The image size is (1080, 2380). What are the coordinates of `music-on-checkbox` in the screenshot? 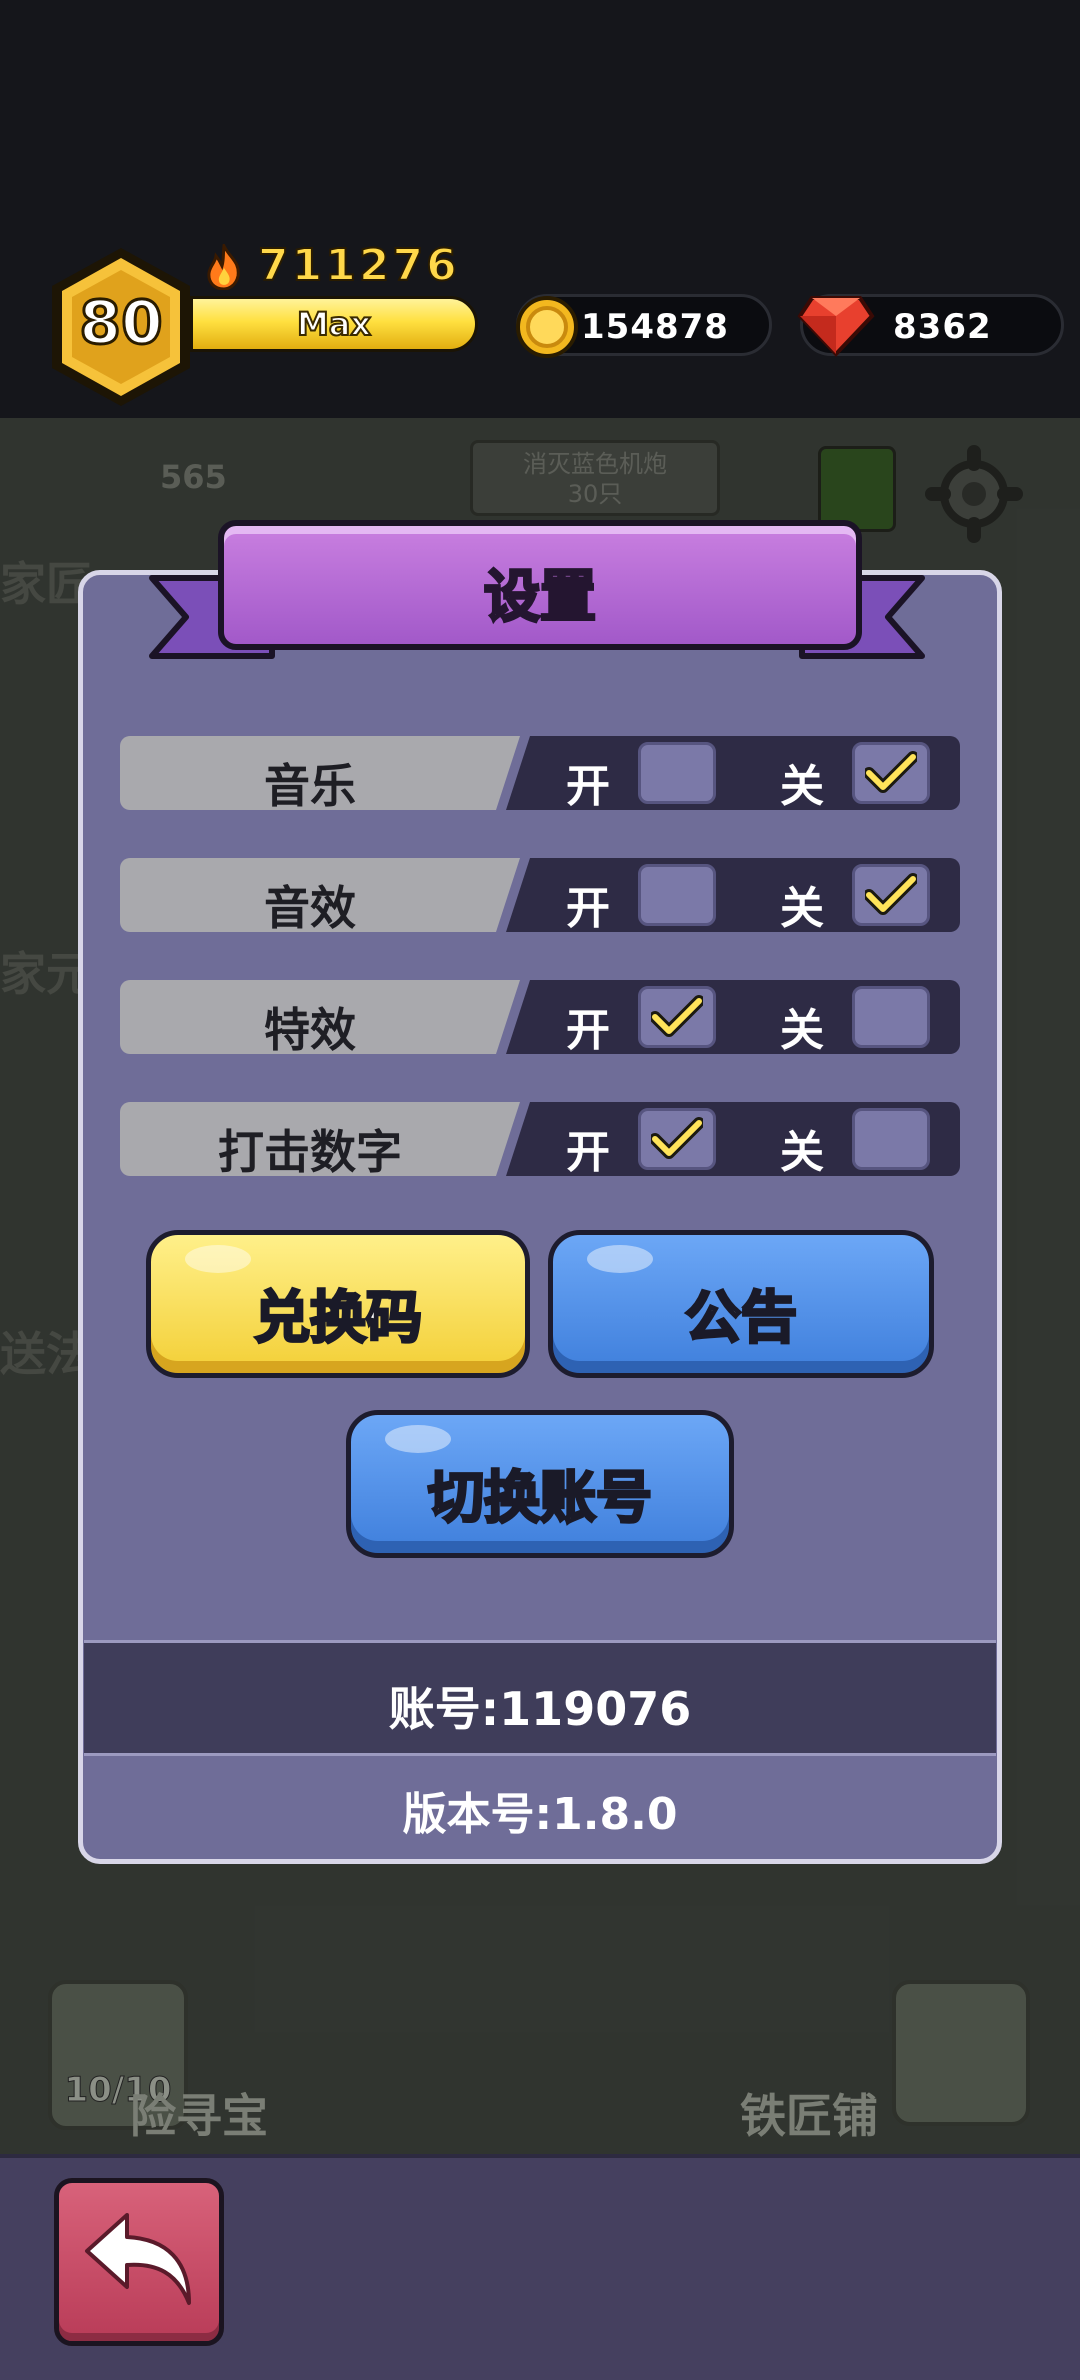 It's located at (677, 773).